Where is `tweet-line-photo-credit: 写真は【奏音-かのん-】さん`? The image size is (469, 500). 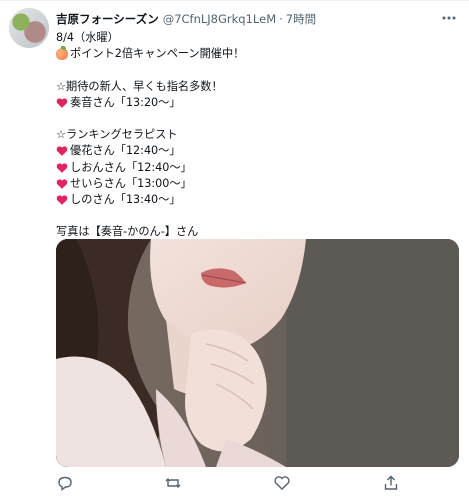
tweet-line-photo-credit: 写真は【奏音-かのん-】さん is located at coordinates (127, 232).